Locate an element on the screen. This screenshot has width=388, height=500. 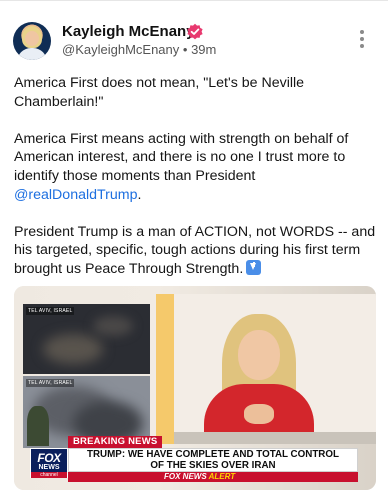
avatar-face is located at coordinates (32, 38).